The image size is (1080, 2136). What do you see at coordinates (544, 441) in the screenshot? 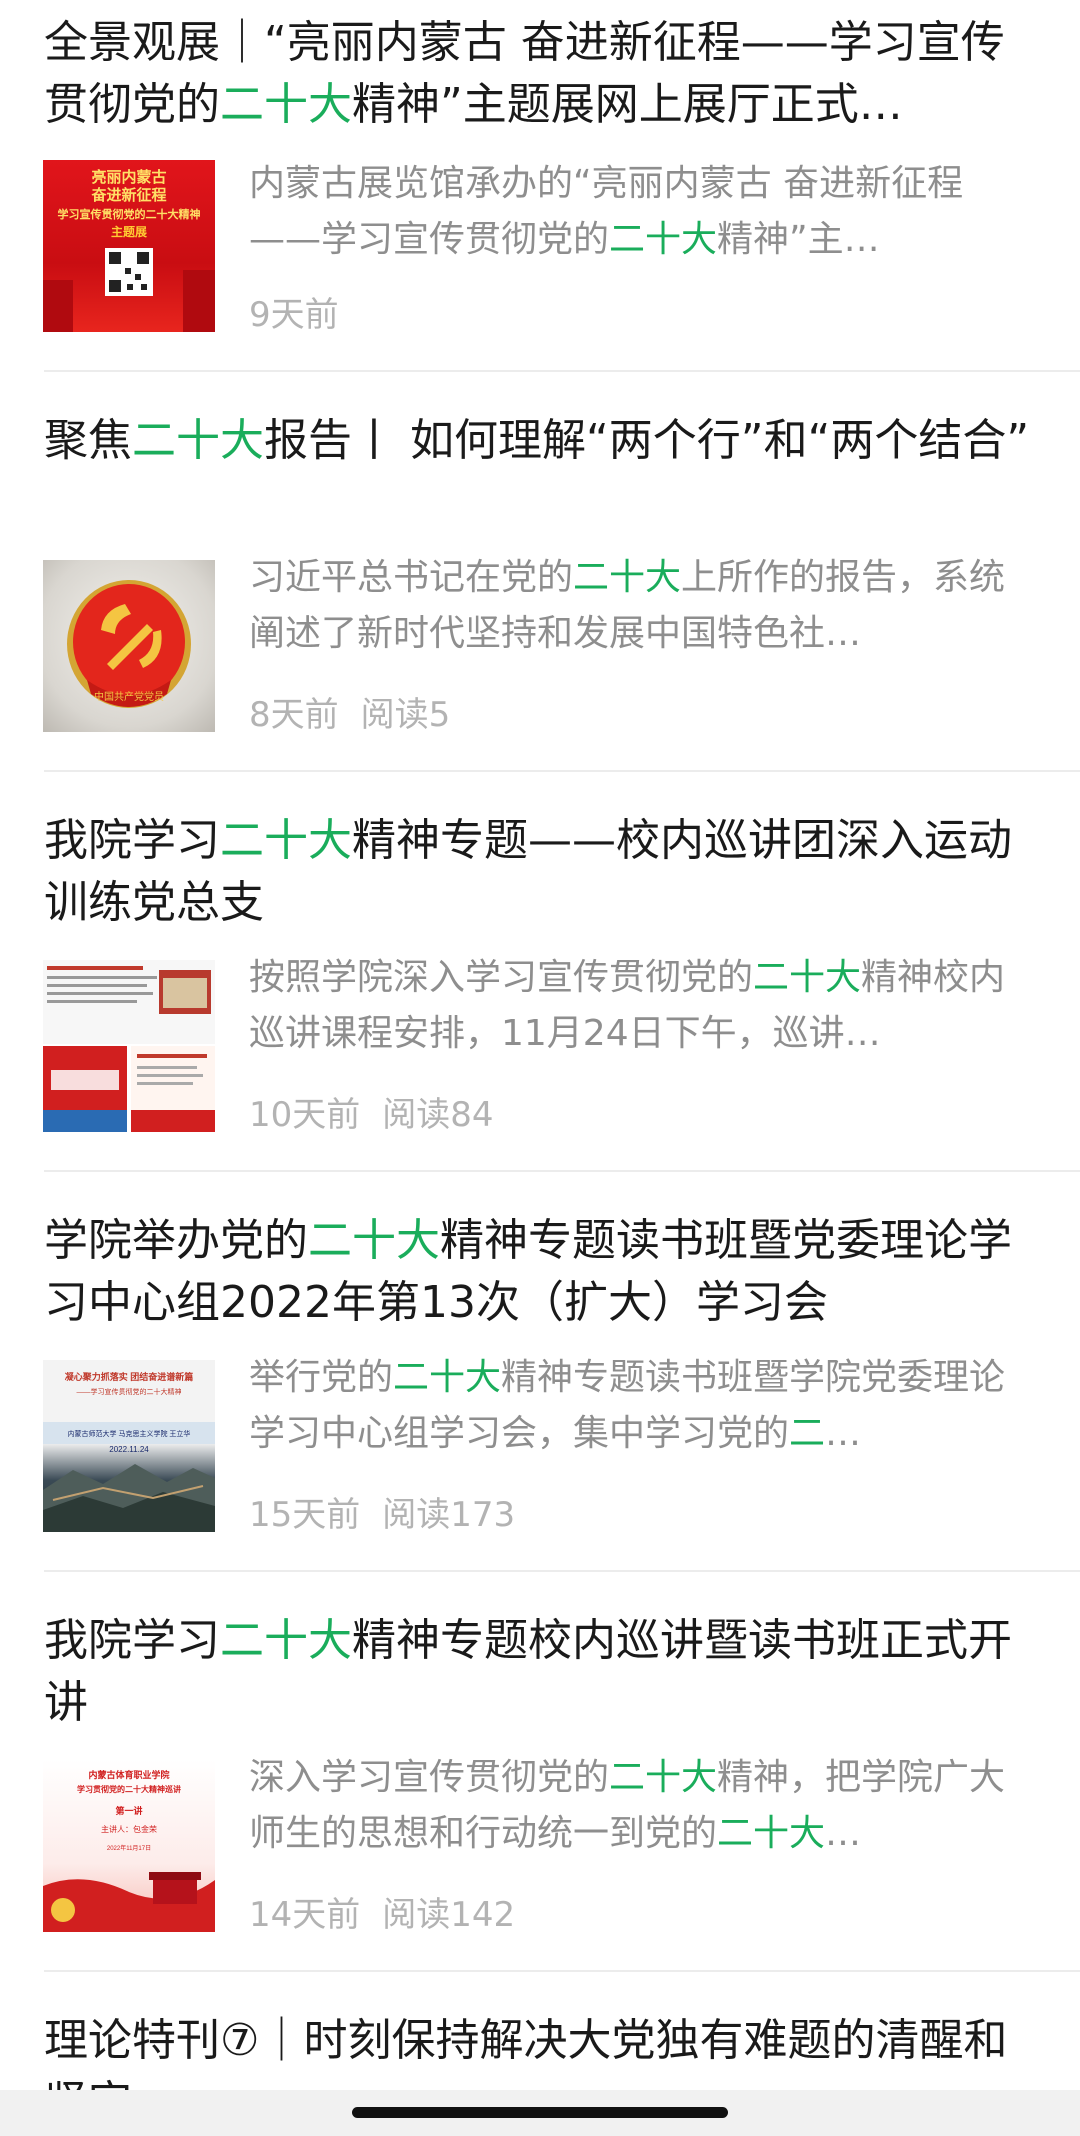
I see `article-title: 聚焦二十大报告丨 如何理解“两个行”和“两个结合”` at bounding box center [544, 441].